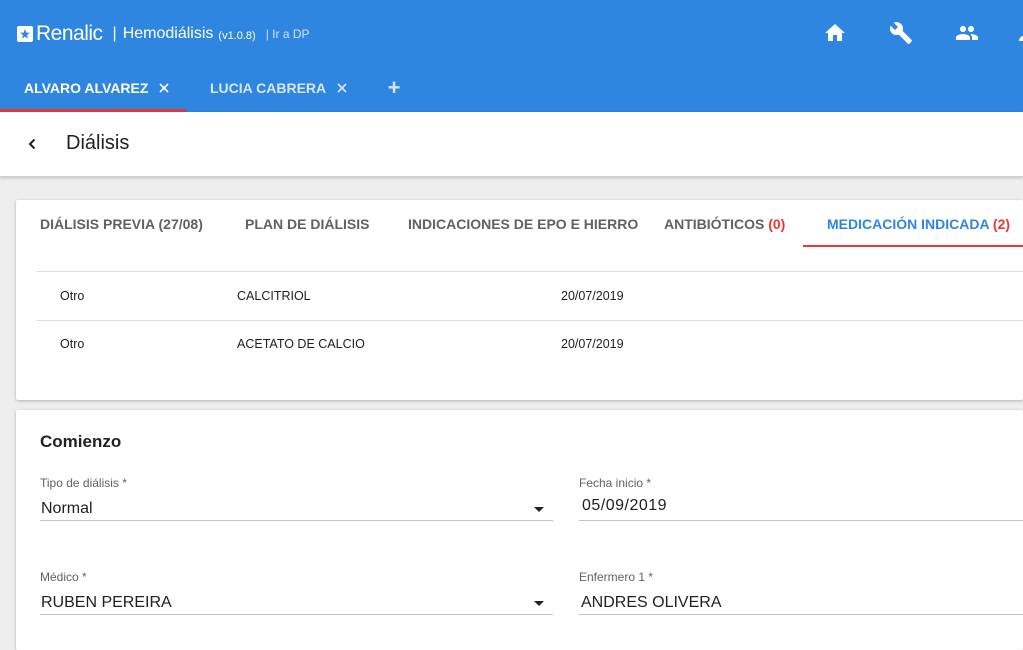 This screenshot has height=650, width=1023. Describe the element at coordinates (106, 602) in the screenshot. I see `field-value: RUBEN PEREIRA` at that location.